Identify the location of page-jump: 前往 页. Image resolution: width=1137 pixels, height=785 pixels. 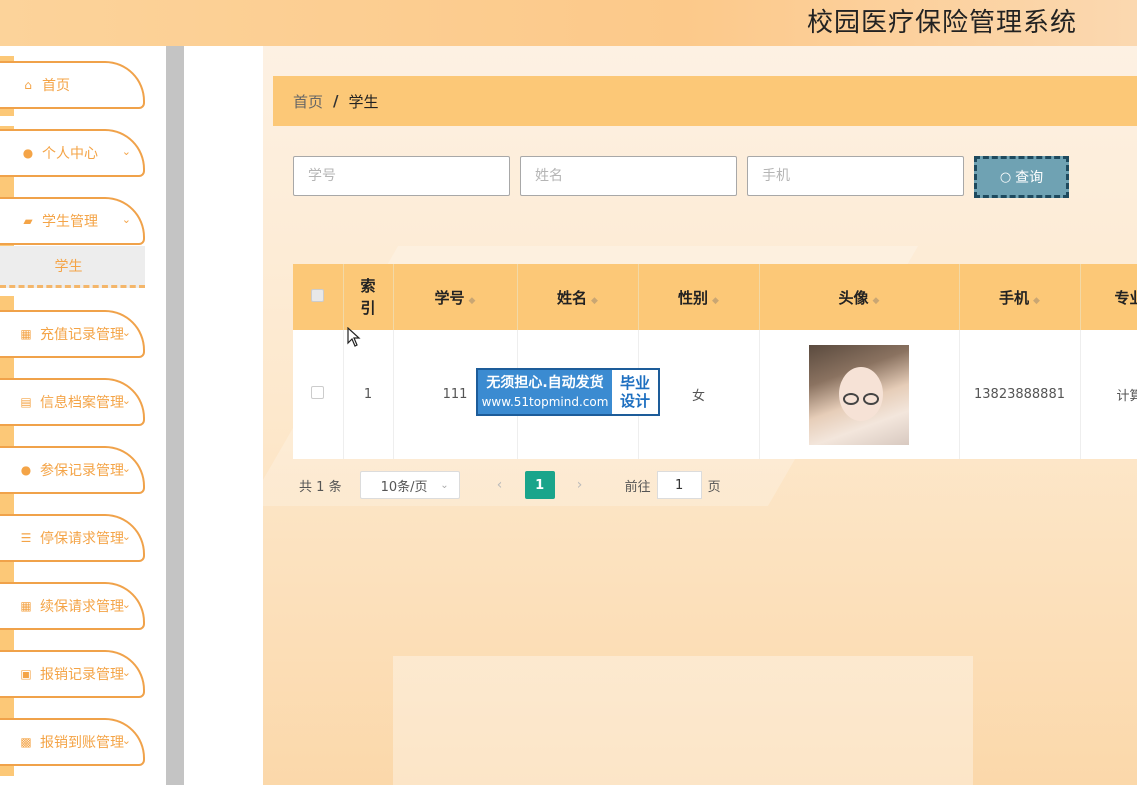
(673, 485).